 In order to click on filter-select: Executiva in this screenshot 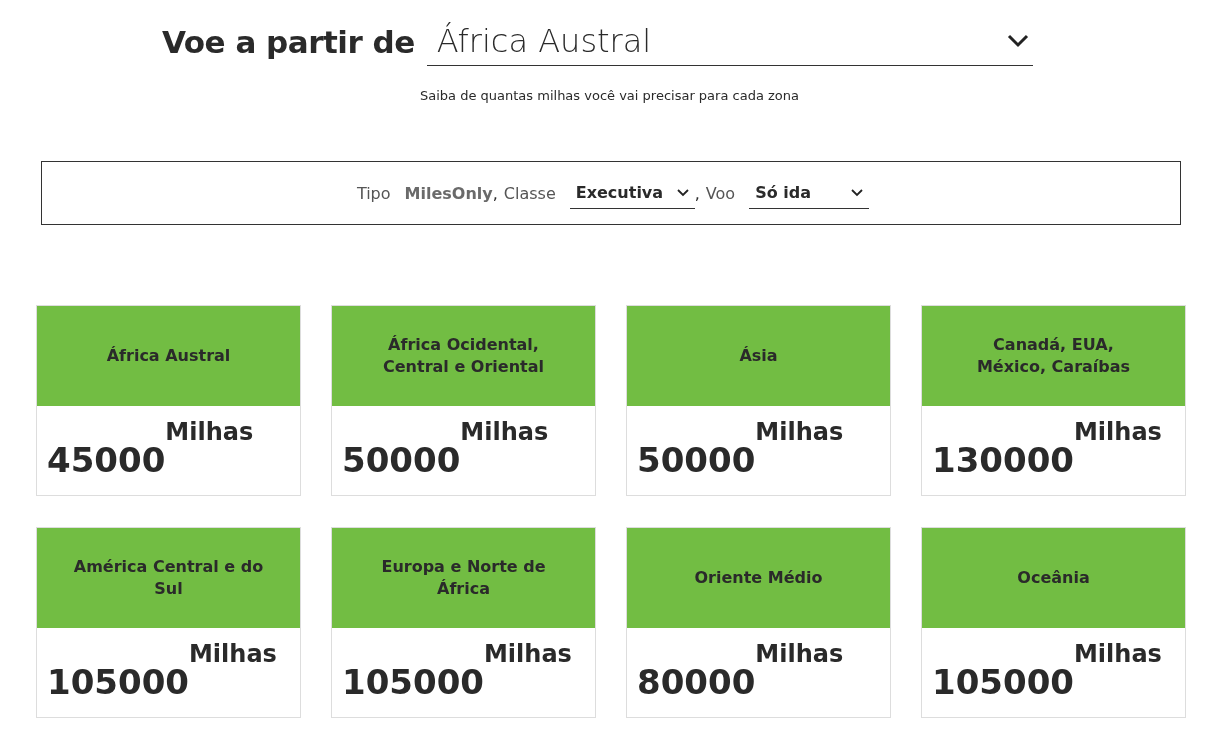, I will do `click(632, 193)`.